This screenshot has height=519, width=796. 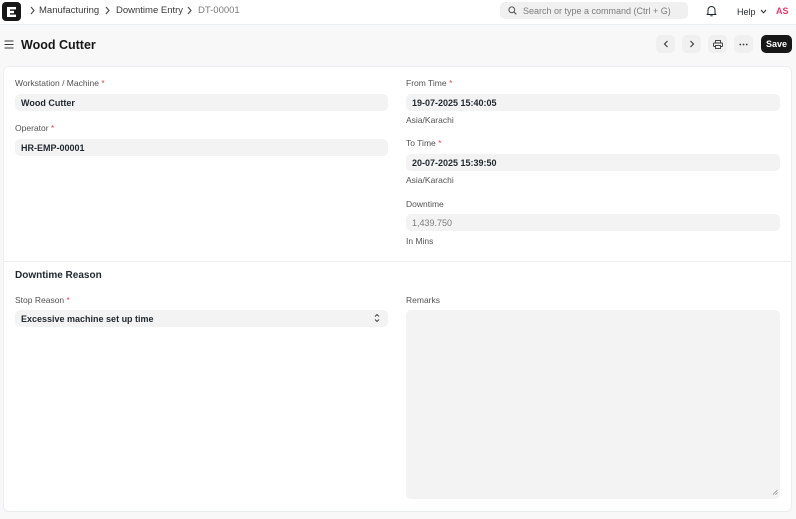 I want to click on from-time-label-text: From Time, so click(x=426, y=83).